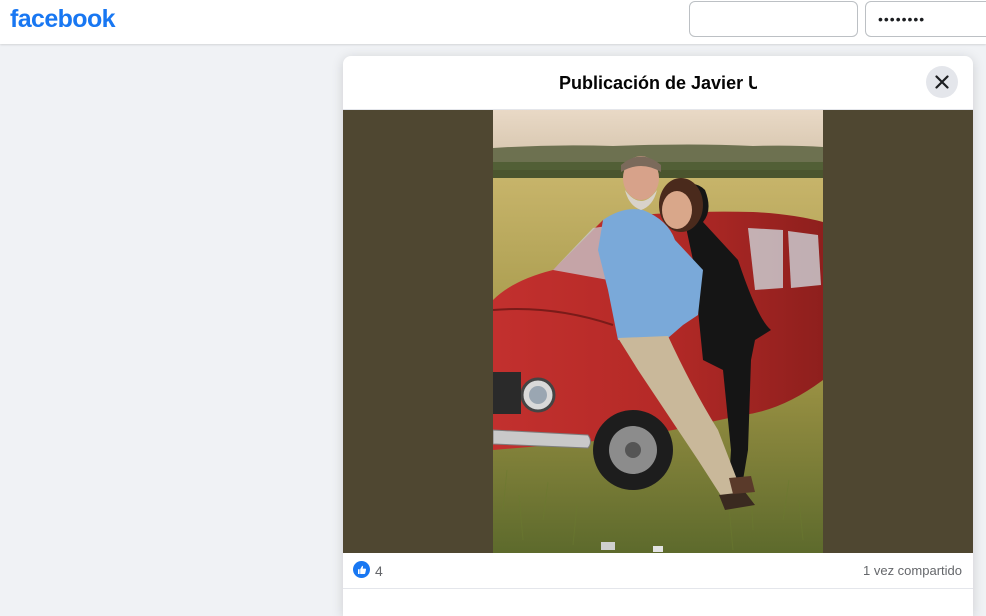 This screenshot has height=616, width=986. Describe the element at coordinates (925, 19) in the screenshot. I see `password-field` at that location.